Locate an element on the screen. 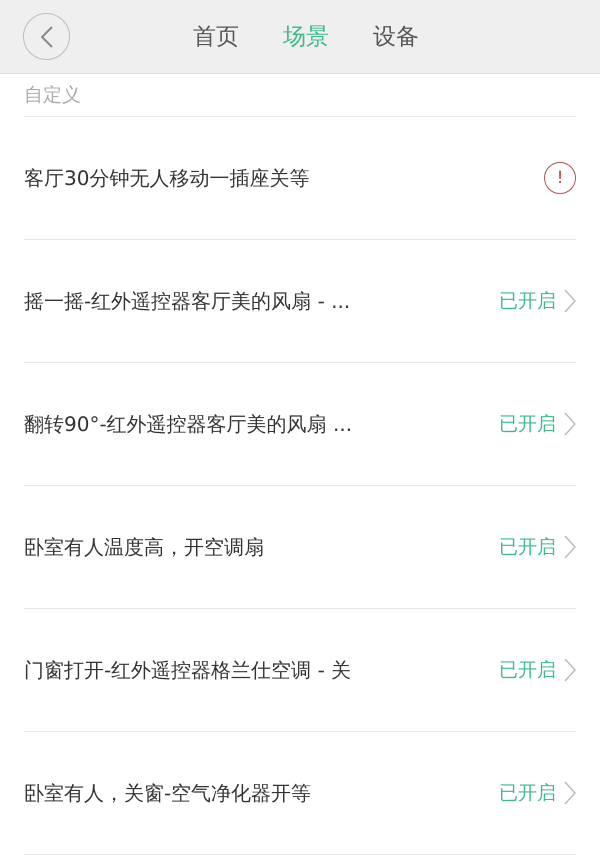 The width and height of the screenshot is (600, 855). scene-name: 门窗打开-红外遥控器格兰仕空调 - 关 is located at coordinates (188, 670).